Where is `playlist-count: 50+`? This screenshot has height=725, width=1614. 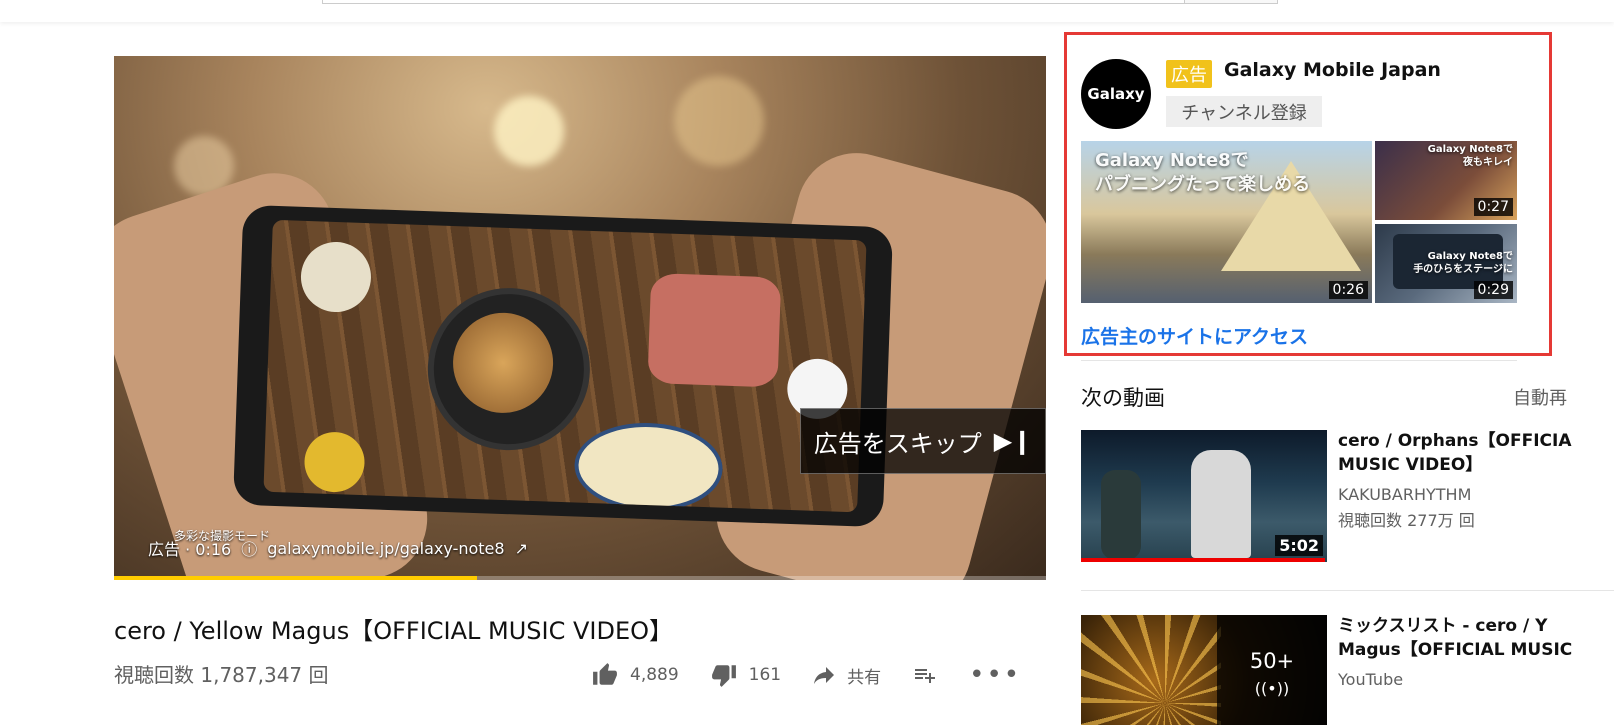
playlist-count: 50+ is located at coordinates (1272, 661).